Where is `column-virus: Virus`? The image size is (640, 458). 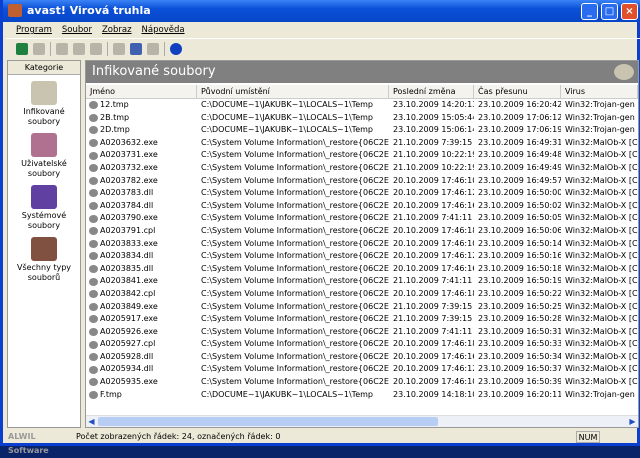 column-virus: Virus is located at coordinates (599, 91).